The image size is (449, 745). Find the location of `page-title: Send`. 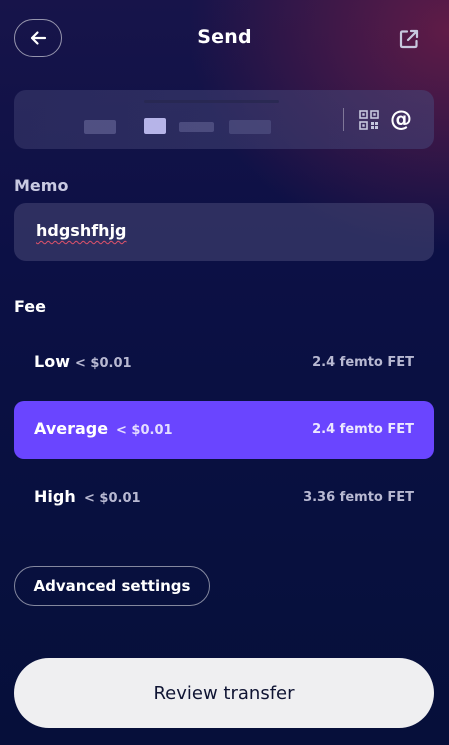

page-title: Send is located at coordinates (224, 37).